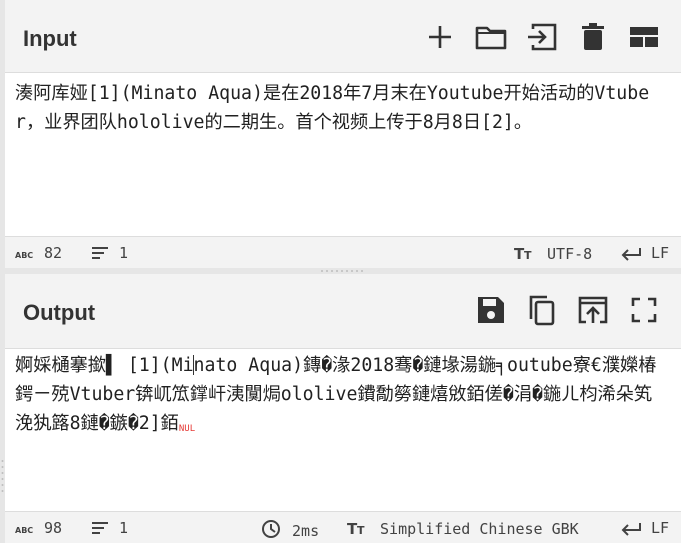 The height and width of the screenshot is (543, 681). What do you see at coordinates (570, 254) in the screenshot?
I see `input-encoding-value: UTF-8` at bounding box center [570, 254].